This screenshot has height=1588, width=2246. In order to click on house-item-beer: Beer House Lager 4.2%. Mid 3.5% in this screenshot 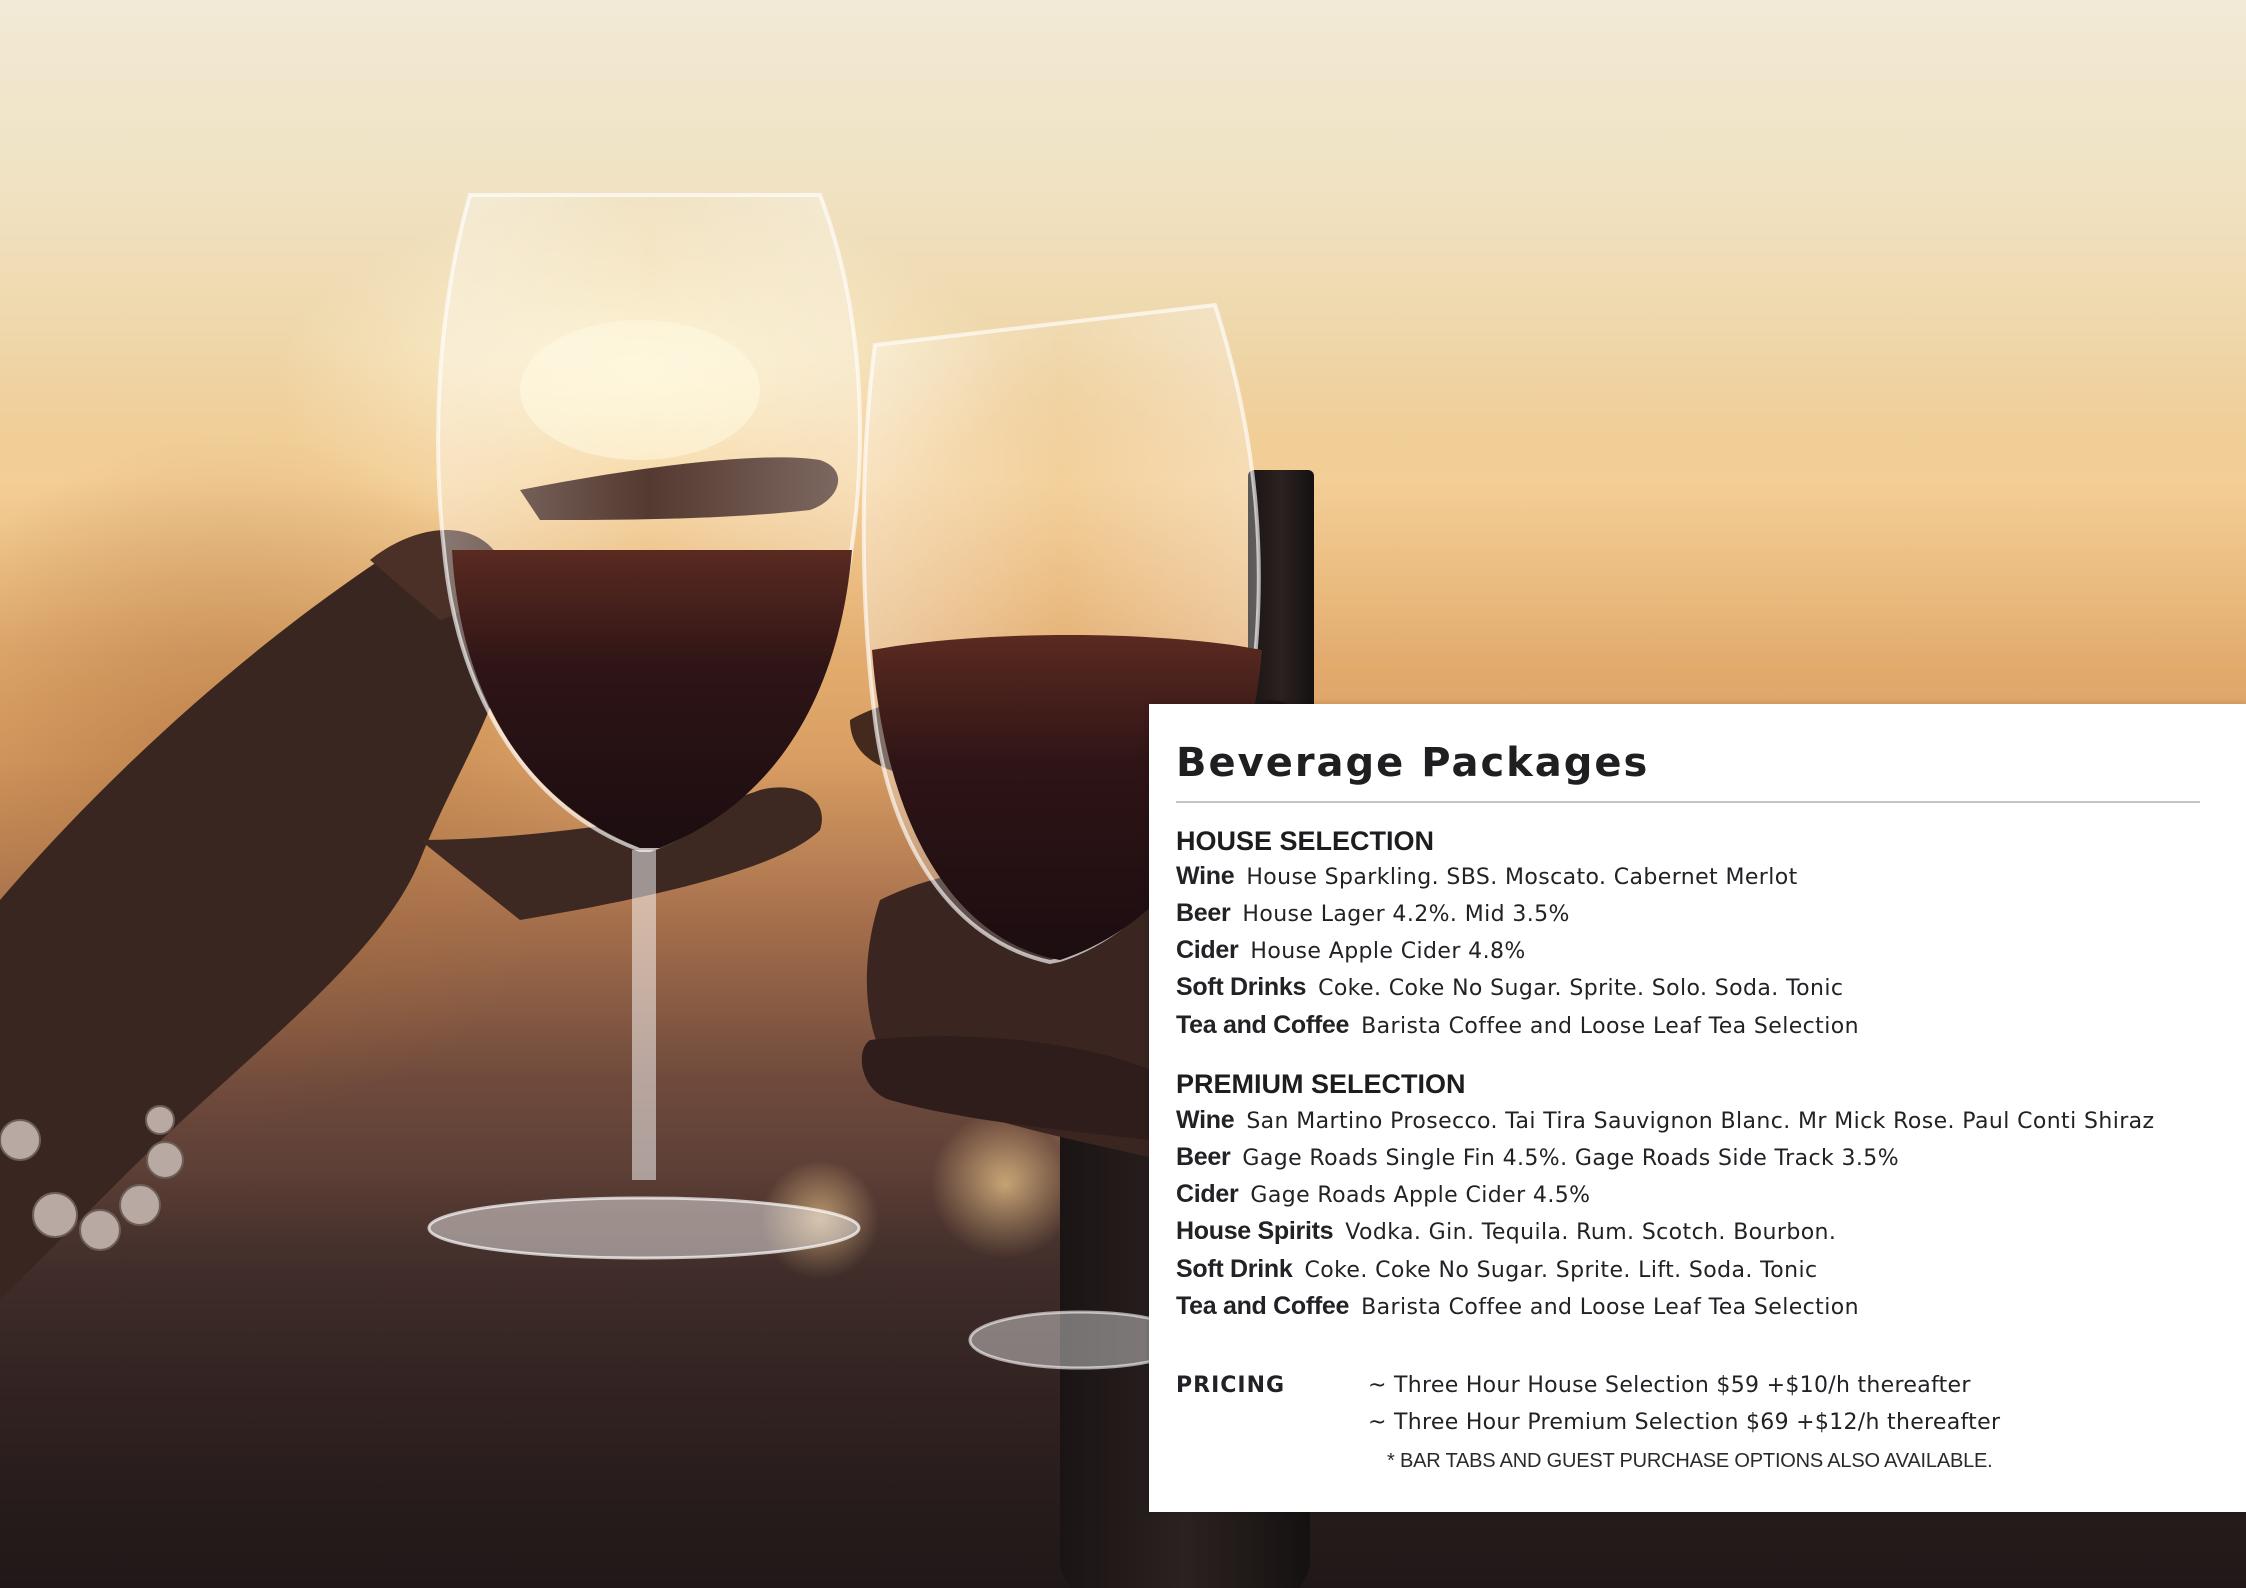, I will do `click(1373, 914)`.